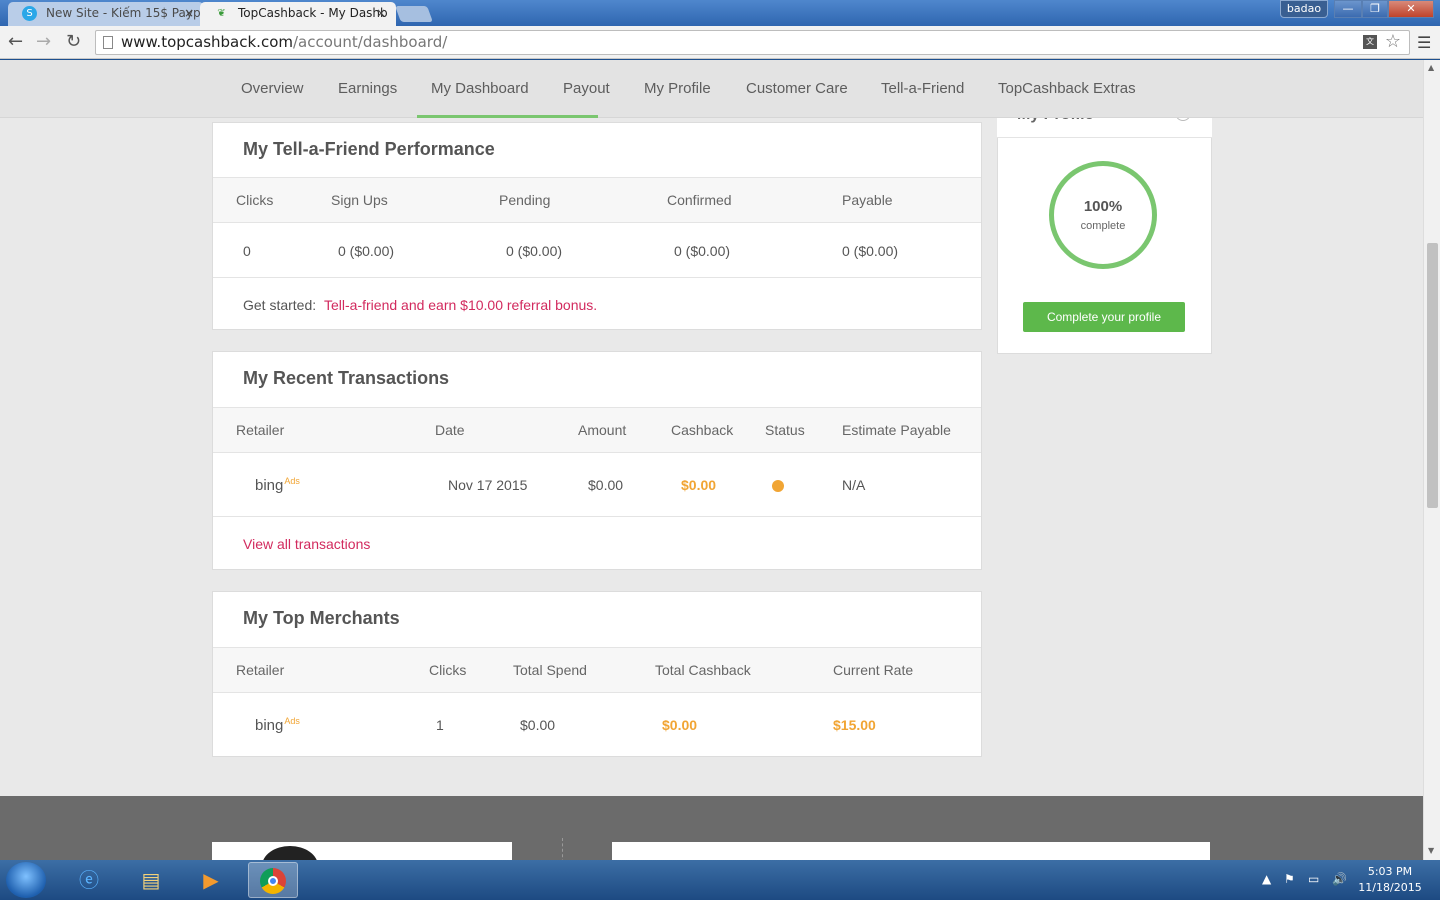 This screenshot has width=1440, height=900. Describe the element at coordinates (797, 88) in the screenshot. I see `nav-customer-care: Customer Care` at that location.